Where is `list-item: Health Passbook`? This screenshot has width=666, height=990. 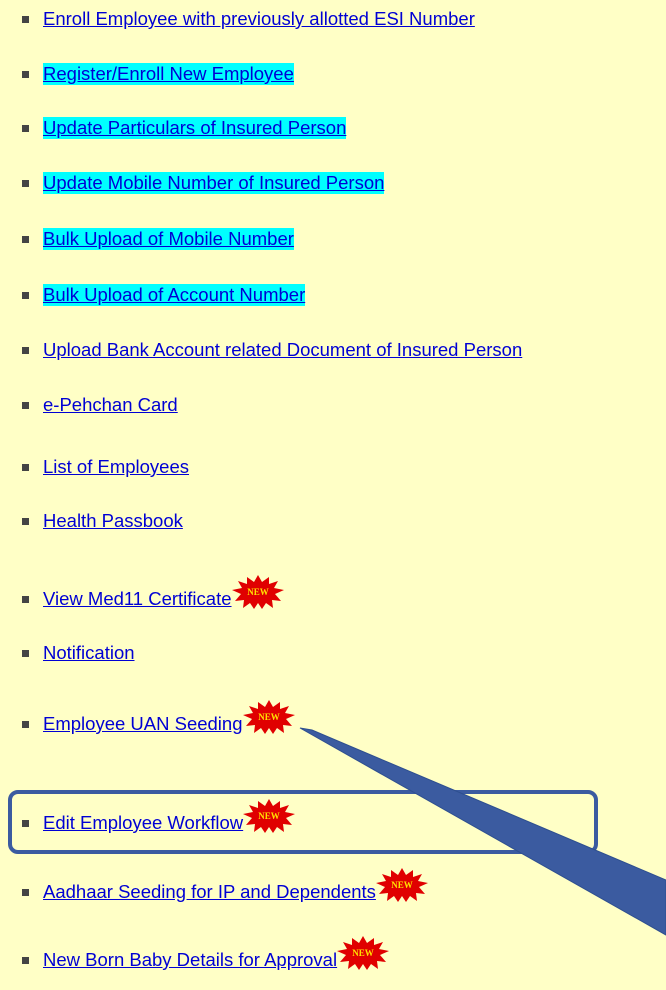
list-item: Health Passbook is located at coordinates (102, 521).